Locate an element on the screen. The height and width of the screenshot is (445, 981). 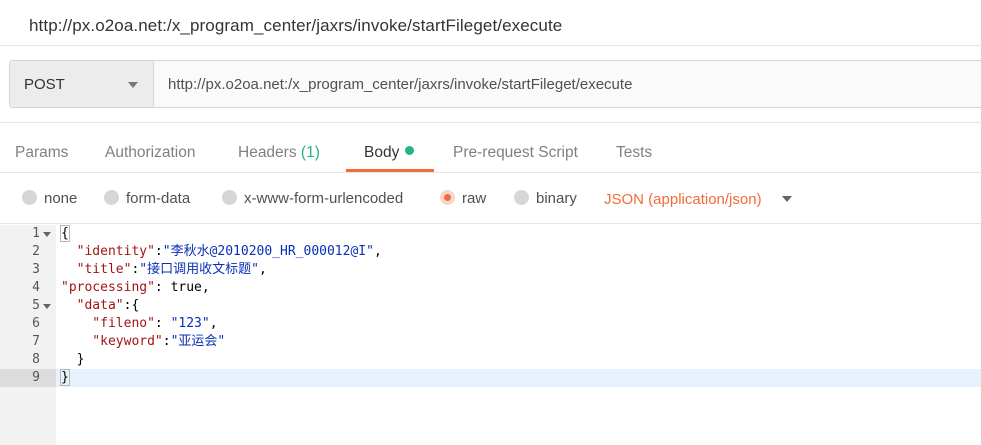
tab-pre-request-script-label: Pre-request Script is located at coordinates (515, 152).